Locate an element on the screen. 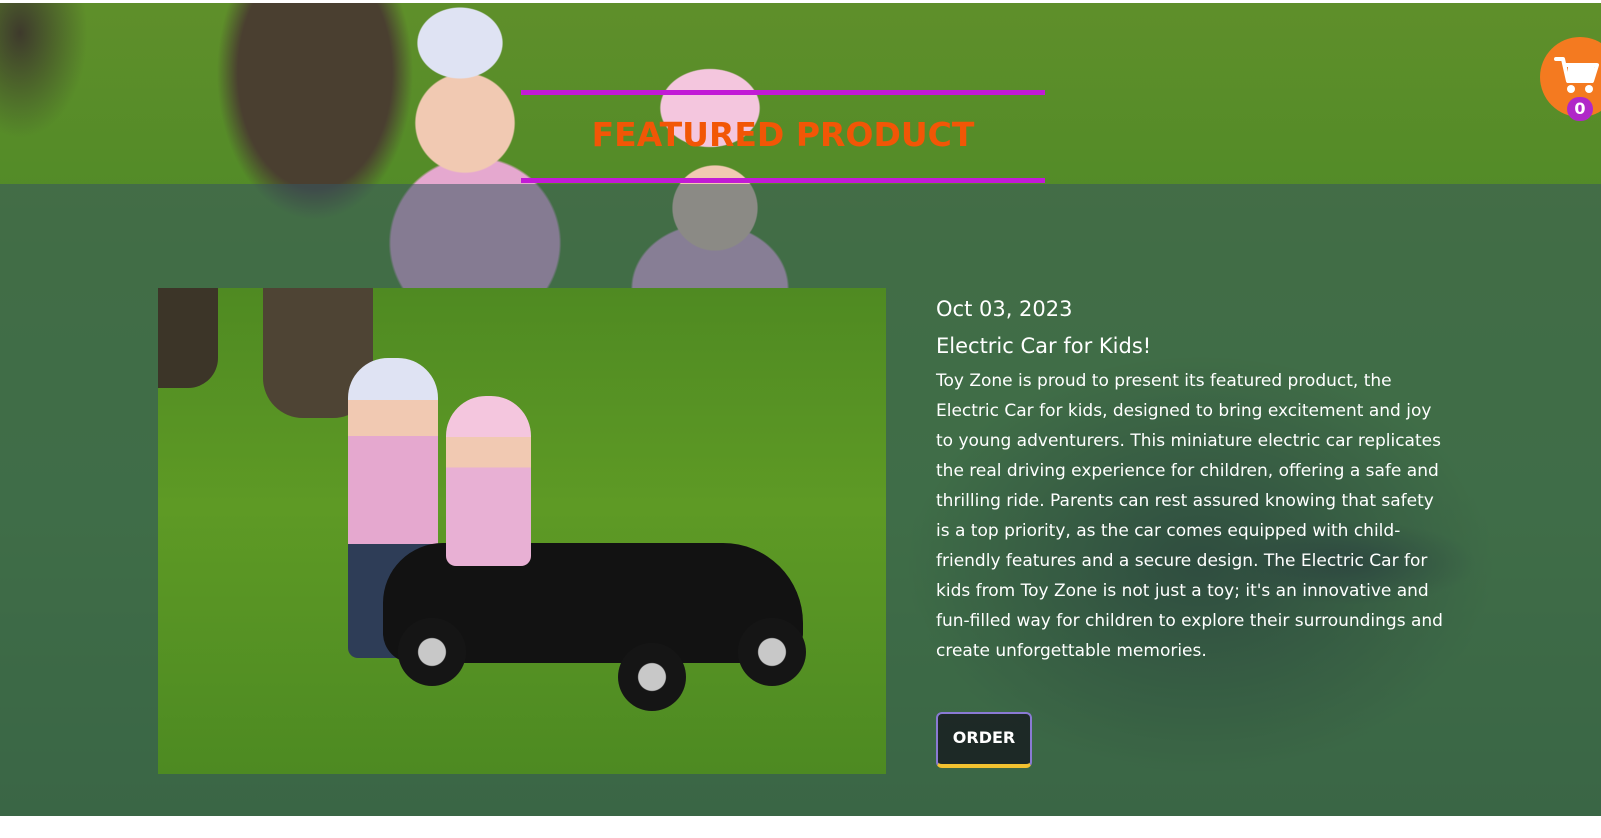 This screenshot has width=1601, height=838. product-date: Oct 03, 2023 is located at coordinates (1004, 309).